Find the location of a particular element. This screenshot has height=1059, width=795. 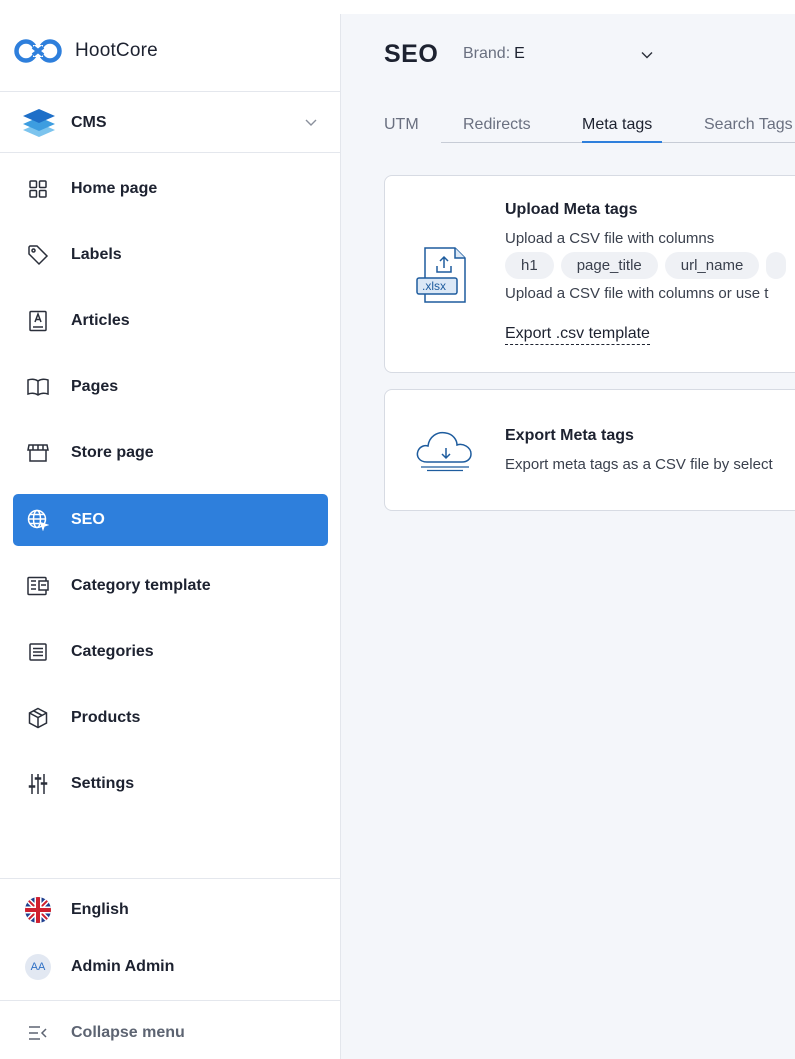

upload-card-description: Upload a CSV file with columns is located at coordinates (610, 238).